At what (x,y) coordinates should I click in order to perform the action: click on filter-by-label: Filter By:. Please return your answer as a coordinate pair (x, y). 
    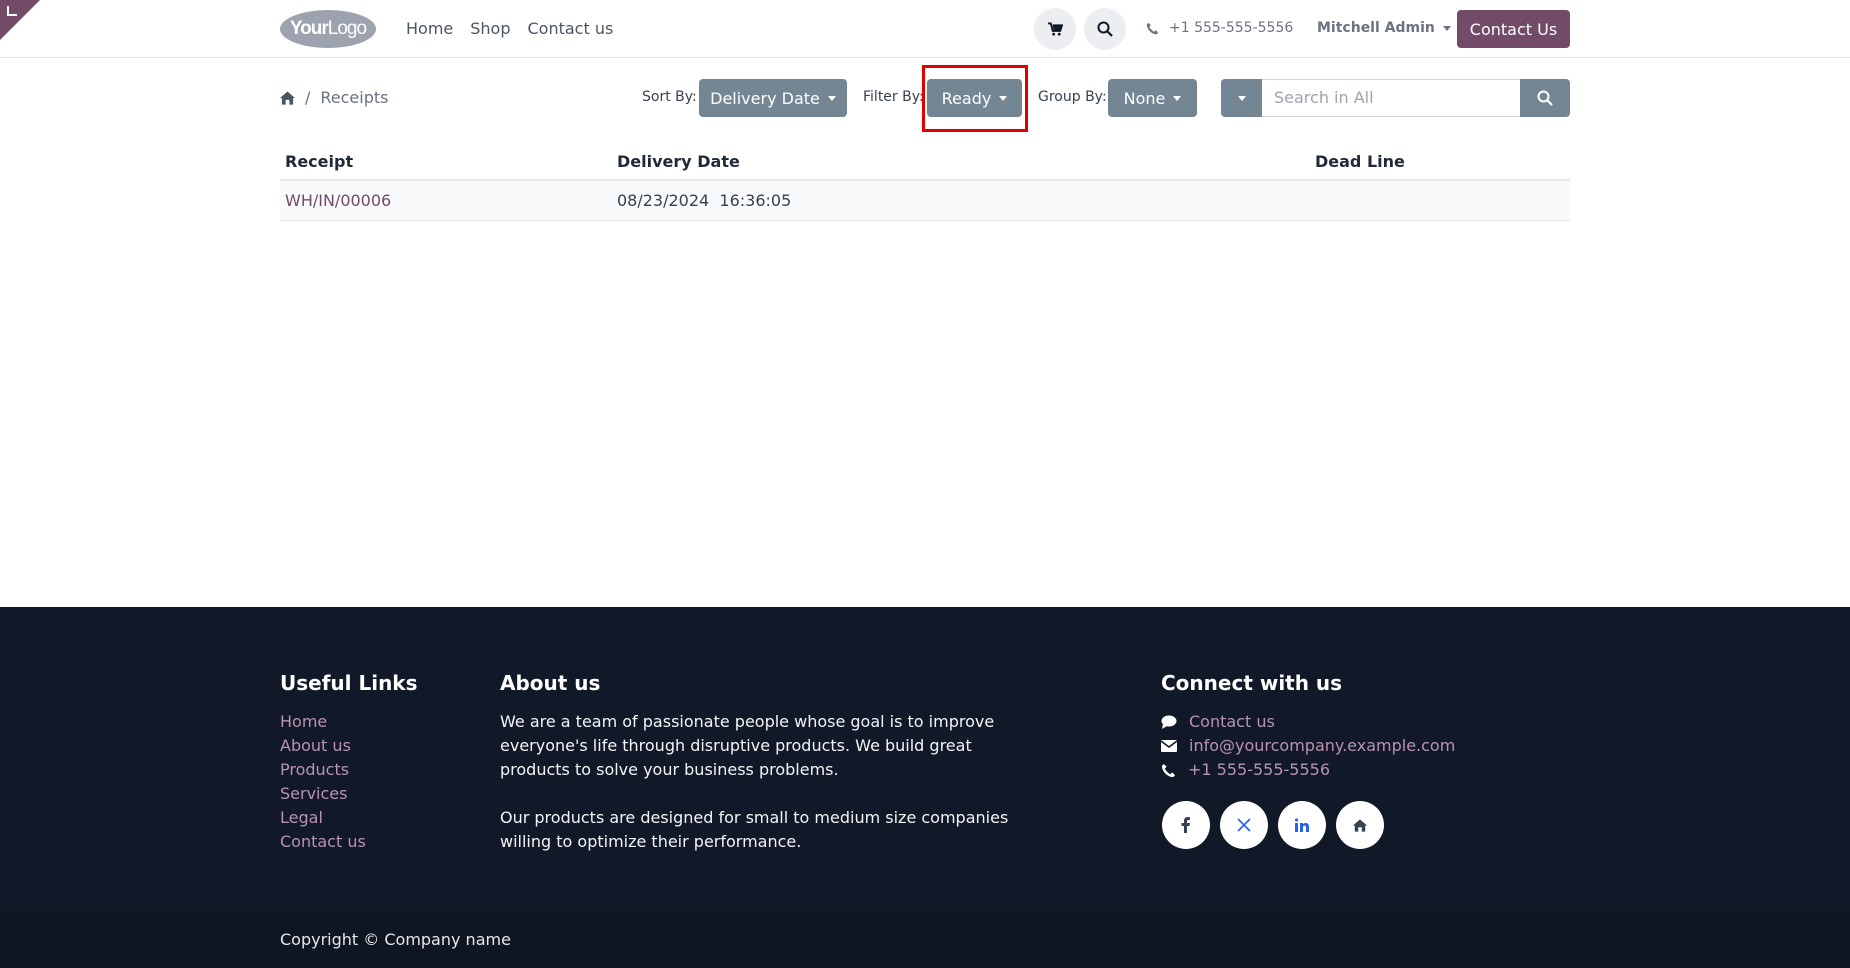
    Looking at the image, I should click on (893, 97).